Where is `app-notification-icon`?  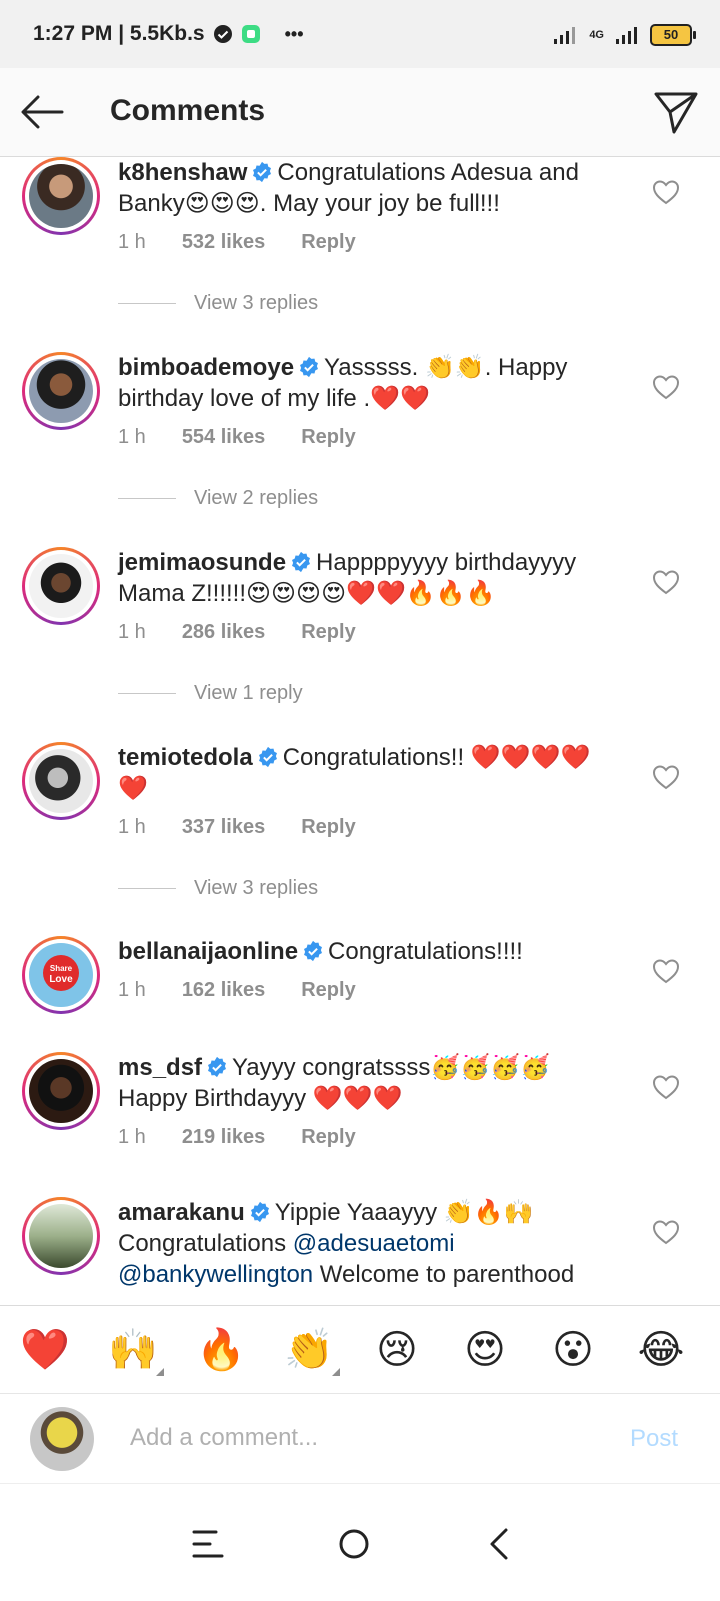 app-notification-icon is located at coordinates (250, 34).